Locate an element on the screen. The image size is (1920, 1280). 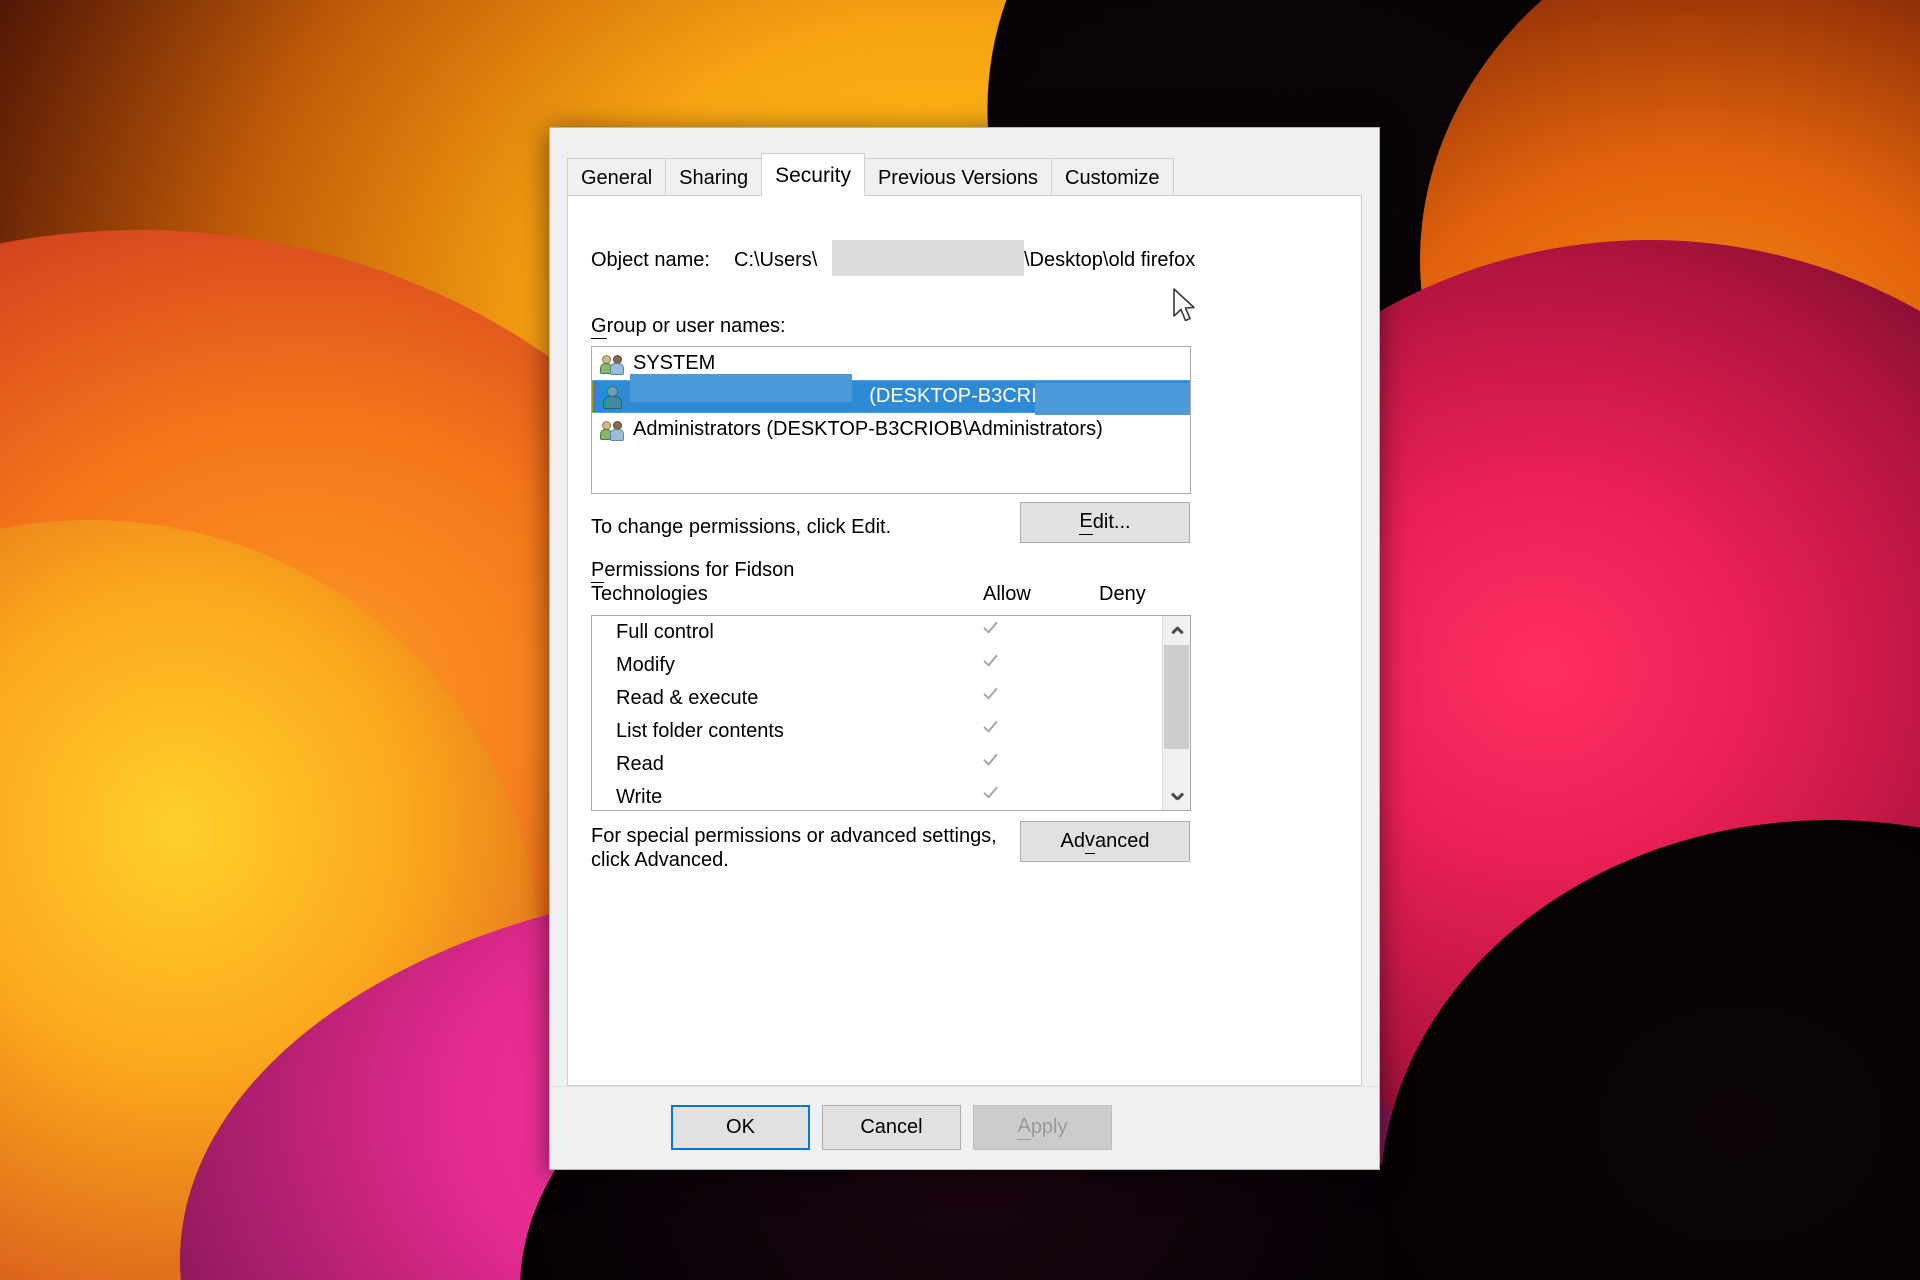
permissions-for-label: Permissions for Fidson Technologies is located at coordinates (741, 582).